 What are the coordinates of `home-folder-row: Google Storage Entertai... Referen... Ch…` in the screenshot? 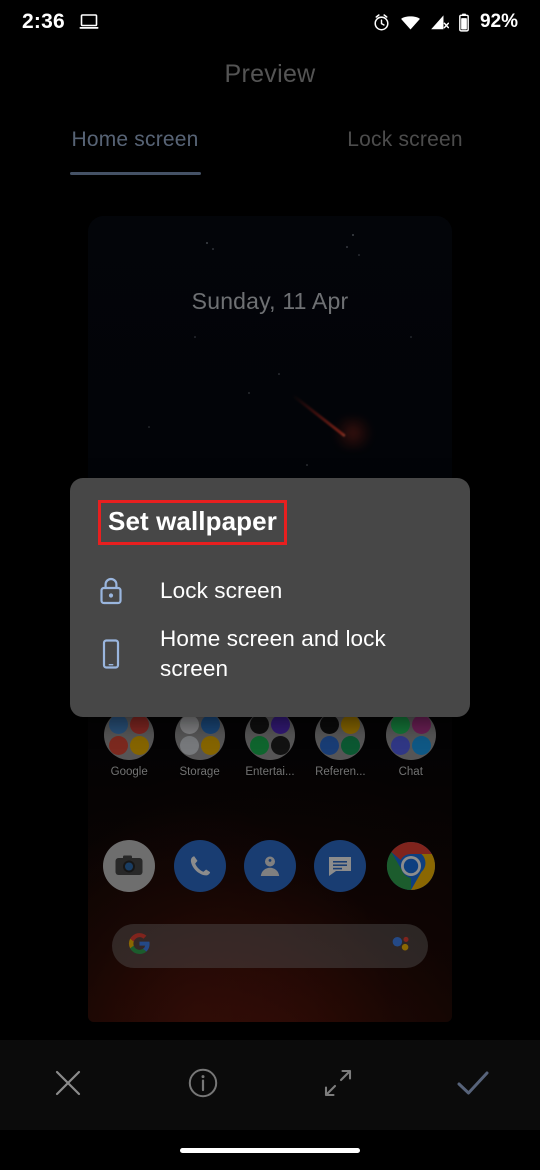 It's located at (270, 744).